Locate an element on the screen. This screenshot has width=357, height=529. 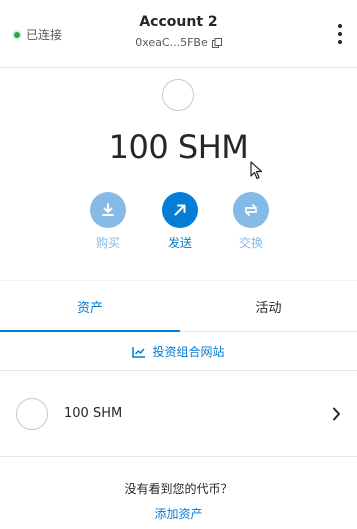
mouse-cursor-icon is located at coordinates (256, 170).